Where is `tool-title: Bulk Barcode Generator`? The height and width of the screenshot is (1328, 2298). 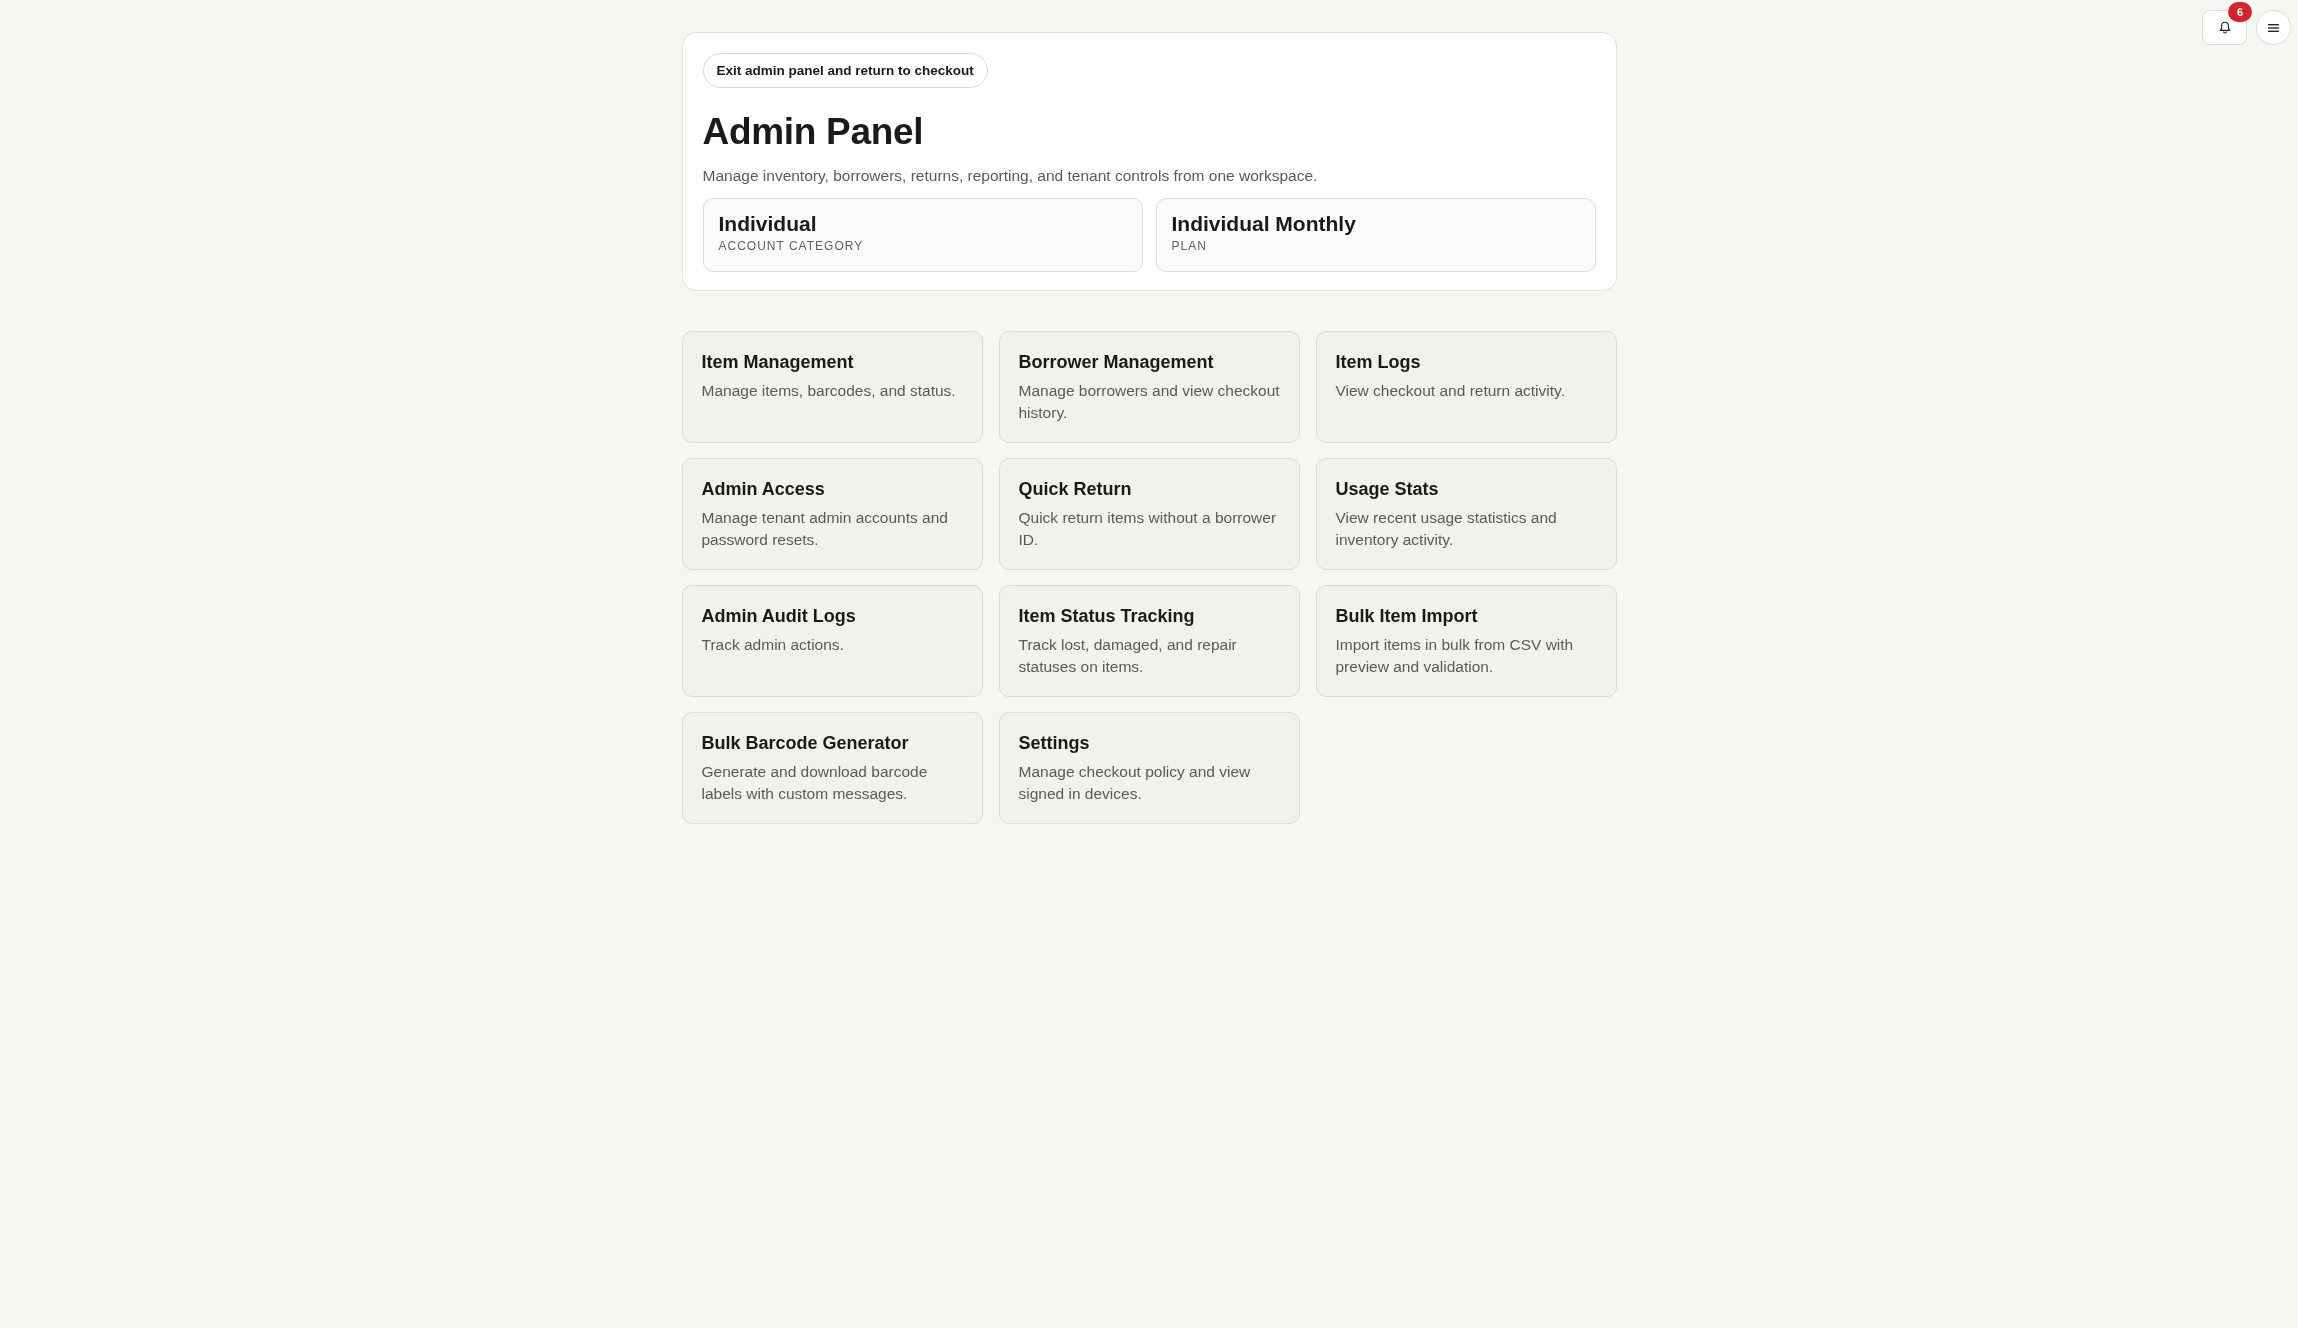
tool-title: Bulk Barcode Generator is located at coordinates (805, 743).